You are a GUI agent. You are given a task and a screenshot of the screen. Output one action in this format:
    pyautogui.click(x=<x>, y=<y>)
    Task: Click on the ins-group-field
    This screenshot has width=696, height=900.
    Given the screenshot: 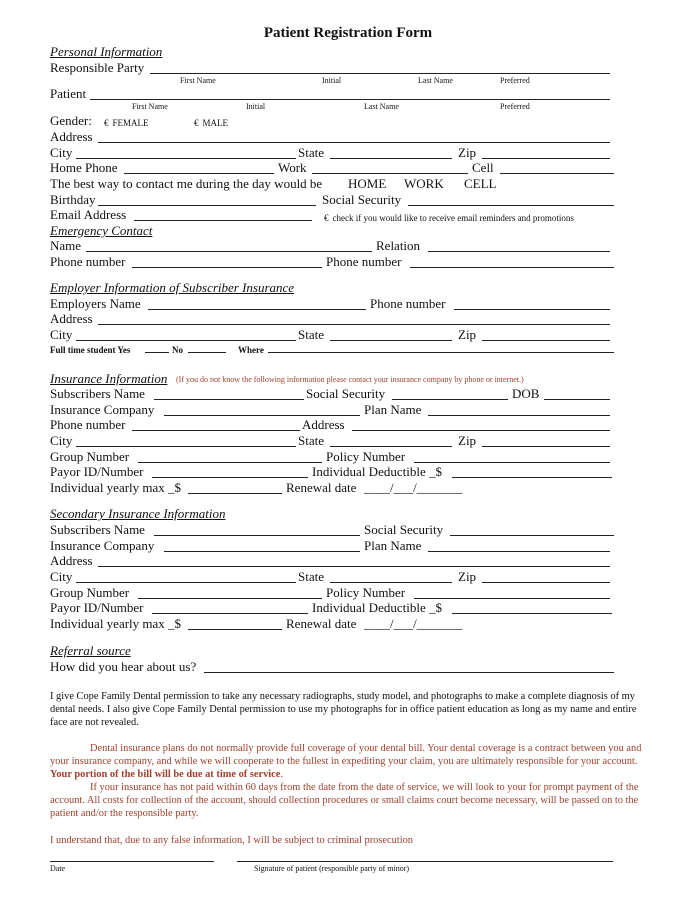 What is the action you would take?
    pyautogui.click(x=230, y=462)
    